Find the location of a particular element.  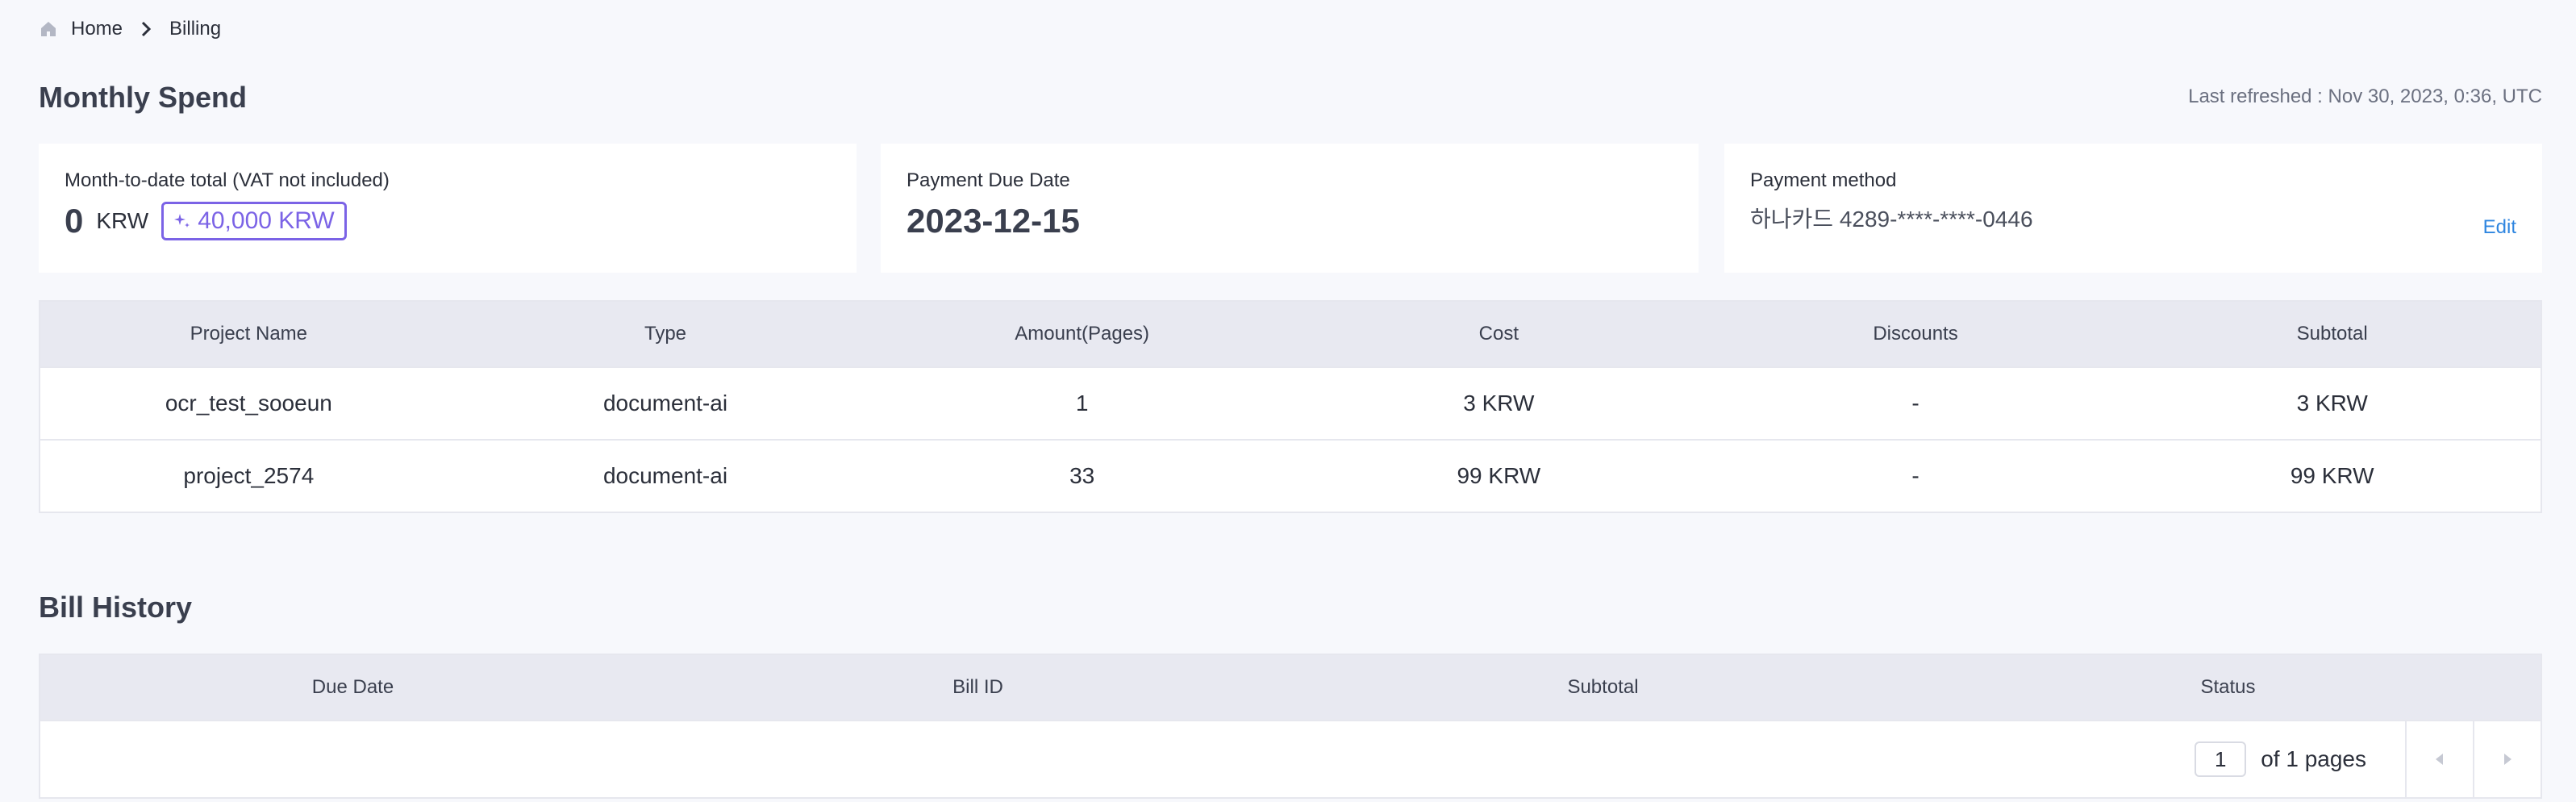

next-page-button is located at coordinates (2507, 759).